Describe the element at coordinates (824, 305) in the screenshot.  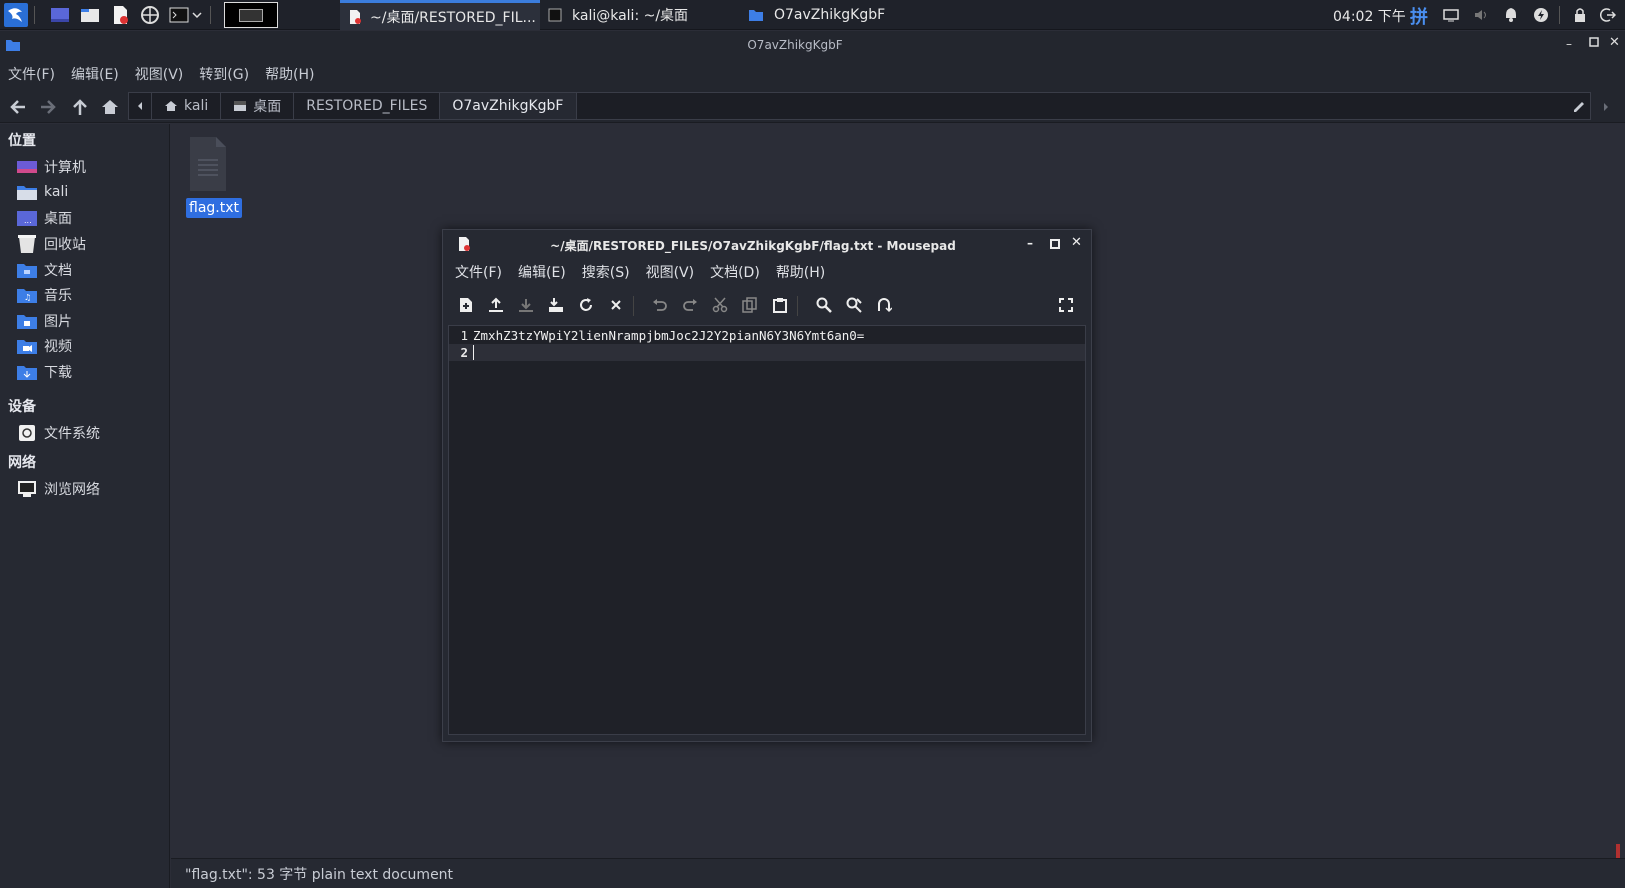
I see `find-button` at that location.